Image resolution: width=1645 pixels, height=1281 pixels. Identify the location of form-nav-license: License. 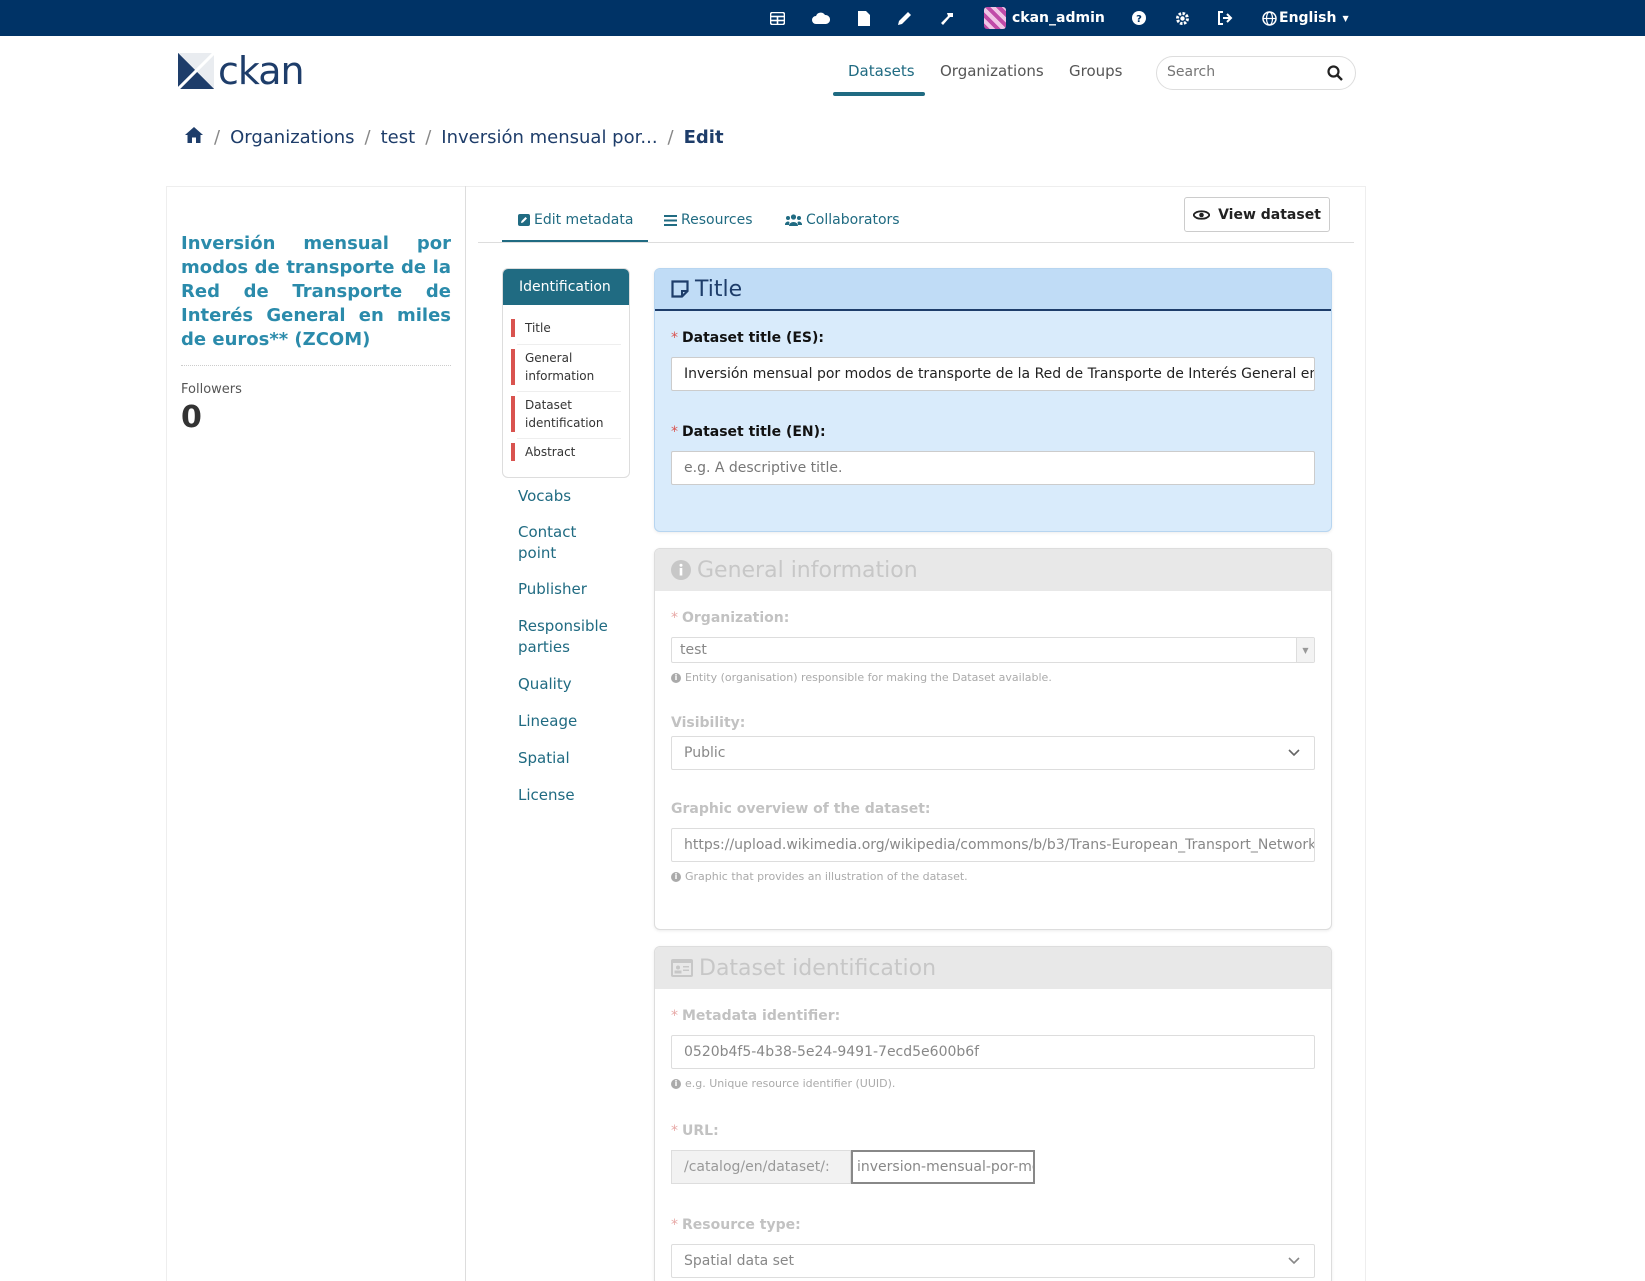
(573, 795).